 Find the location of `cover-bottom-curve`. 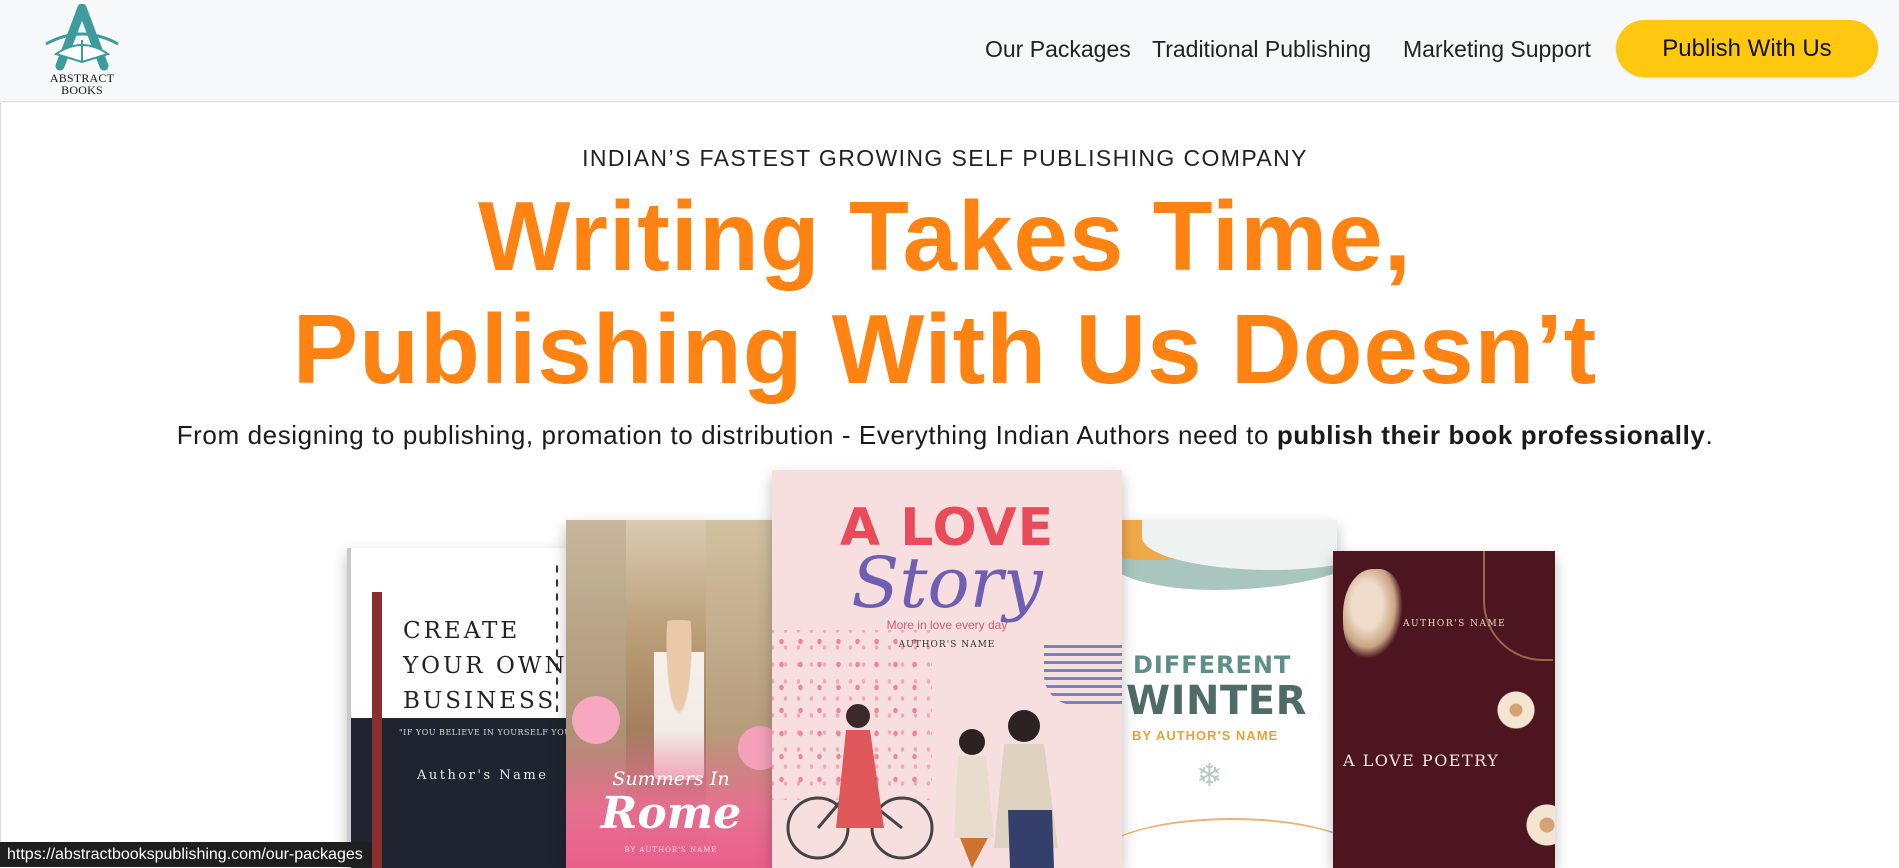

cover-bottom-curve is located at coordinates (1229, 843).